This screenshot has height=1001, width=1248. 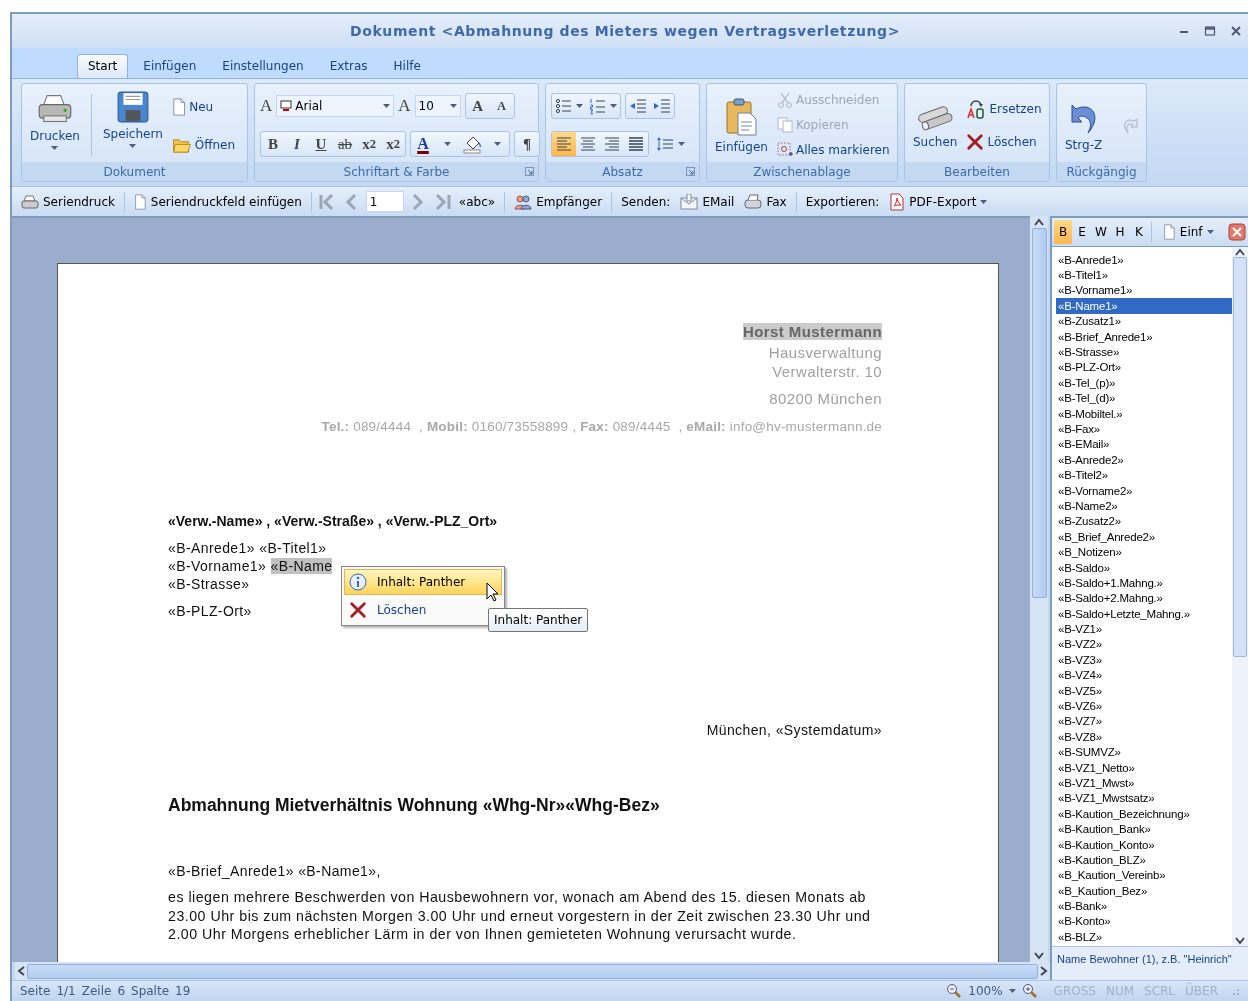 What do you see at coordinates (1144, 583) in the screenshot?
I see `list-item: «B-Saldo+1.Mahng.»` at bounding box center [1144, 583].